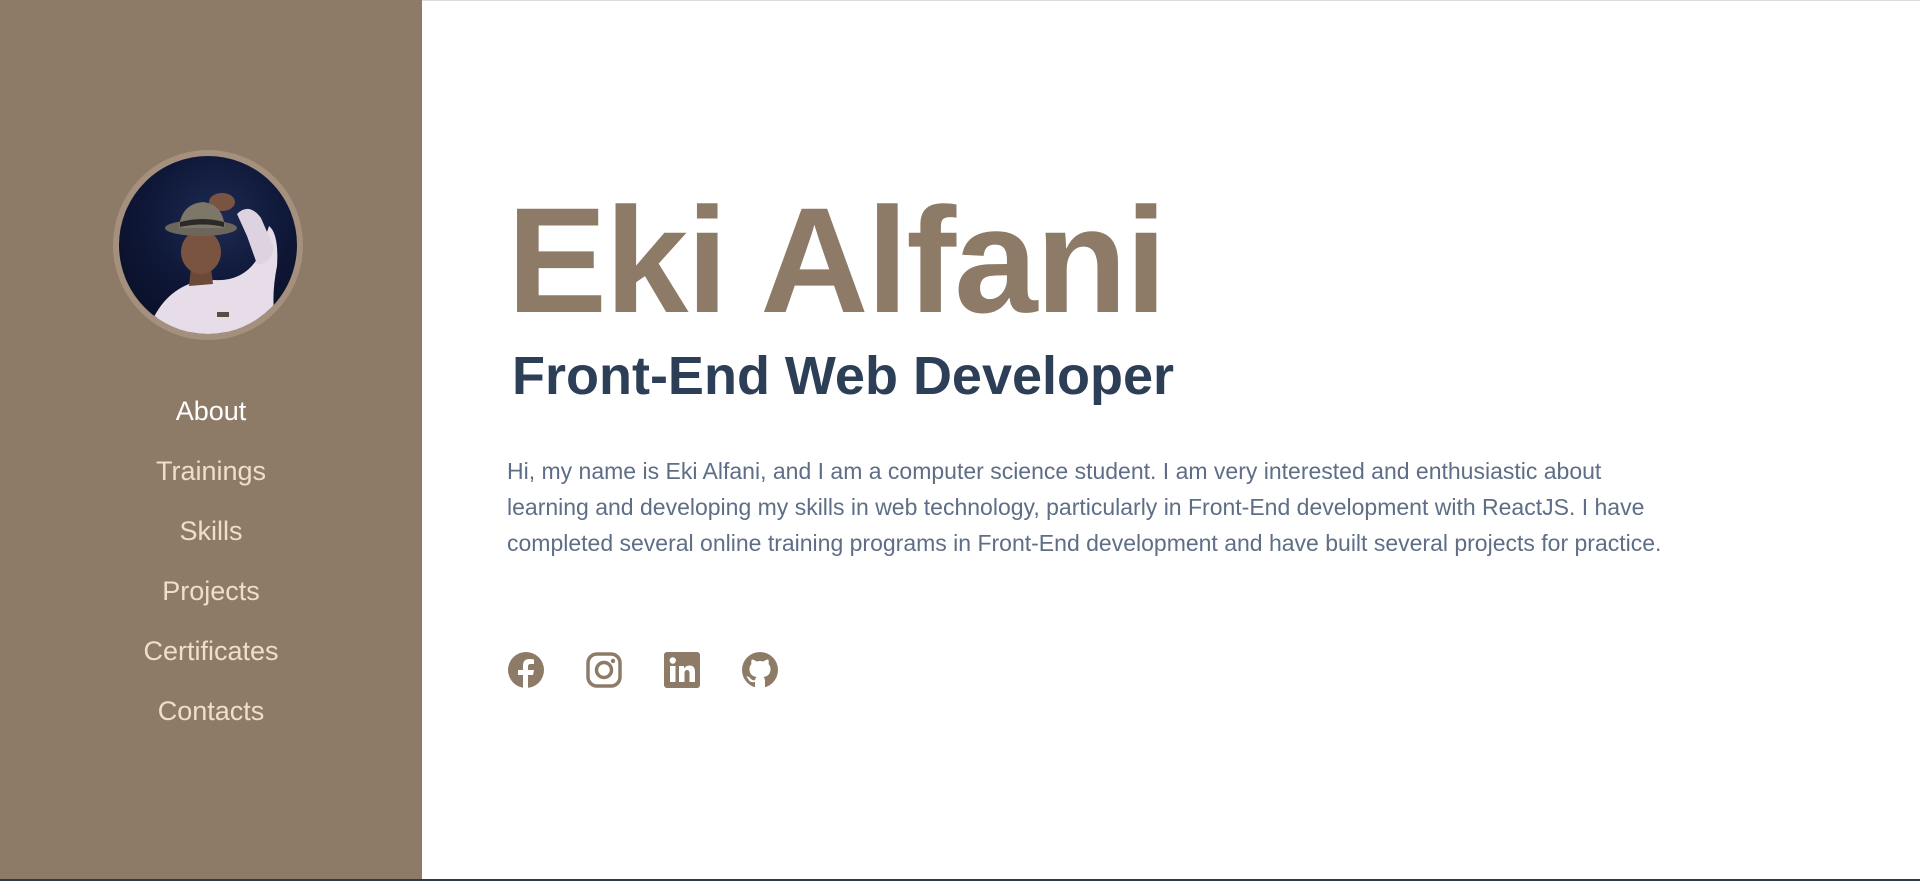 Image resolution: width=1920 pixels, height=881 pixels. Describe the element at coordinates (211, 660) in the screenshot. I see `nav-item-certificates: Certificates` at that location.